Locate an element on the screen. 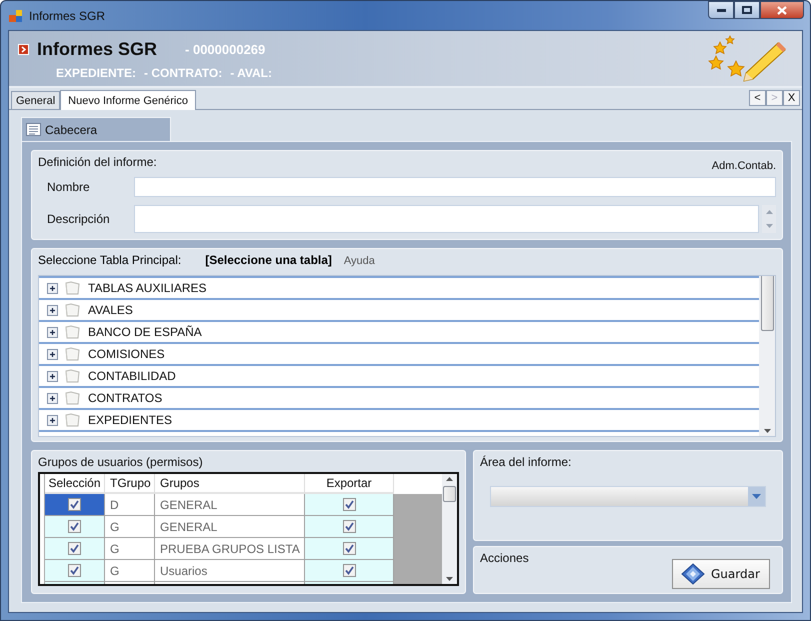 The height and width of the screenshot is (621, 811). minimize-icon is located at coordinates (721, 10).